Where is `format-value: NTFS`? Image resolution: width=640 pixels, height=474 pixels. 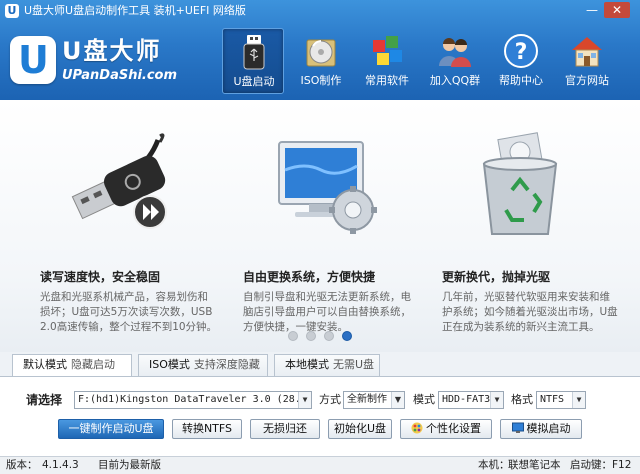 format-value: NTFS is located at coordinates (552, 399).